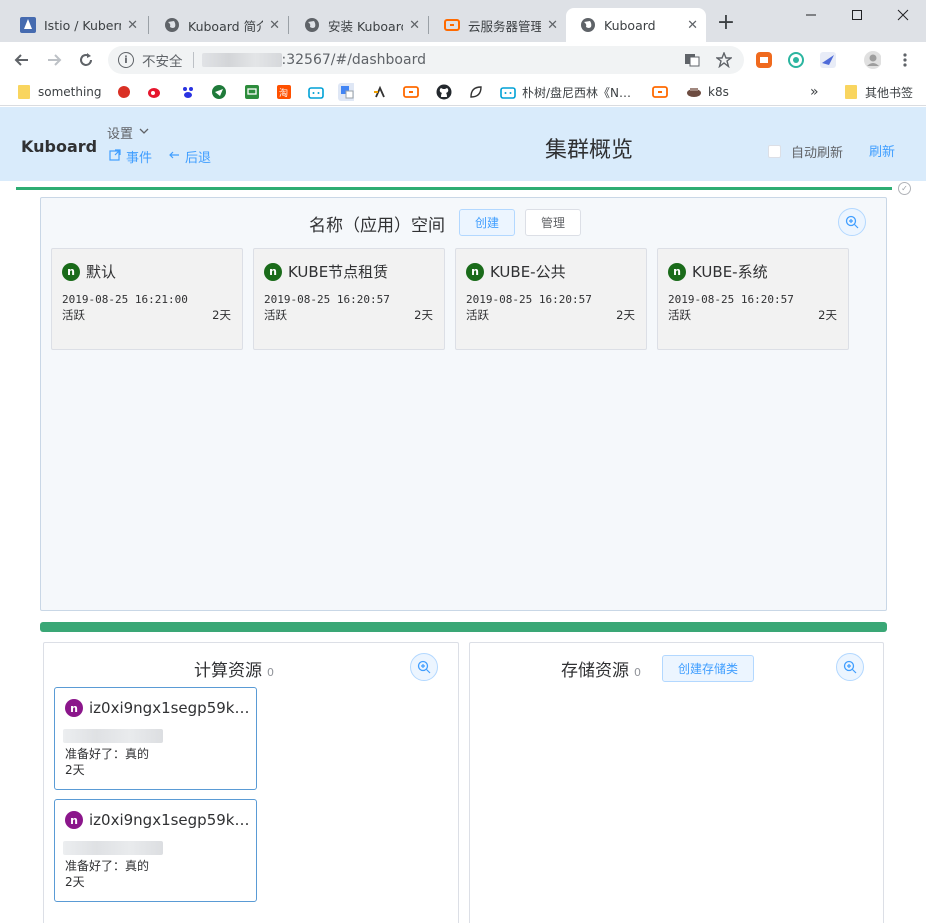 This screenshot has width=926, height=923. I want to click on back-arrow-icon, so click(22, 60).